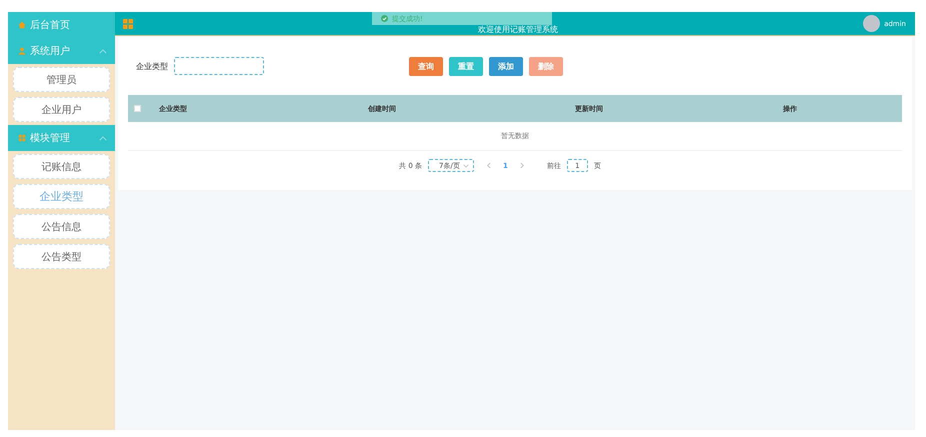 This screenshot has height=437, width=926. Describe the element at coordinates (61, 256) in the screenshot. I see `sidebar-submenu-item: 公告类型` at that location.